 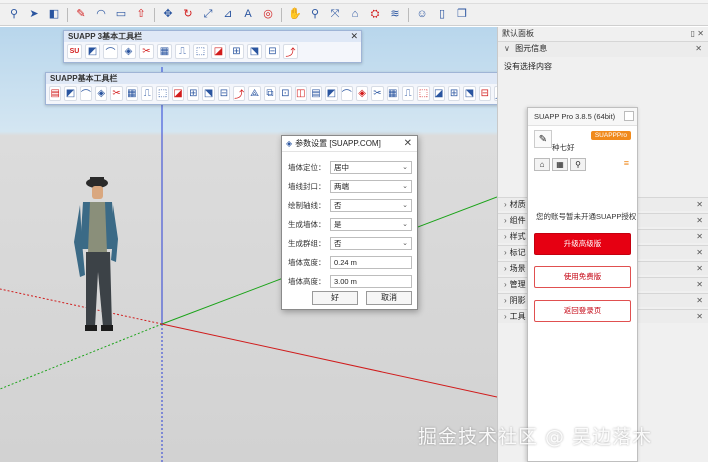 I want to click on select-arrow-icon: ➤, so click(x=34, y=15).